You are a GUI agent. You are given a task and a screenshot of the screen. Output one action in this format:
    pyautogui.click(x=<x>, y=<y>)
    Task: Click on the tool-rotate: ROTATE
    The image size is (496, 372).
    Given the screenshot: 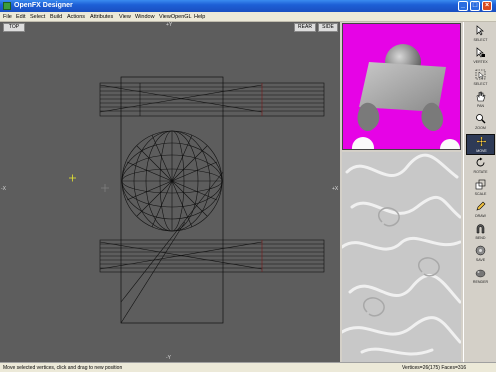 What is the action you would take?
    pyautogui.click(x=480, y=166)
    